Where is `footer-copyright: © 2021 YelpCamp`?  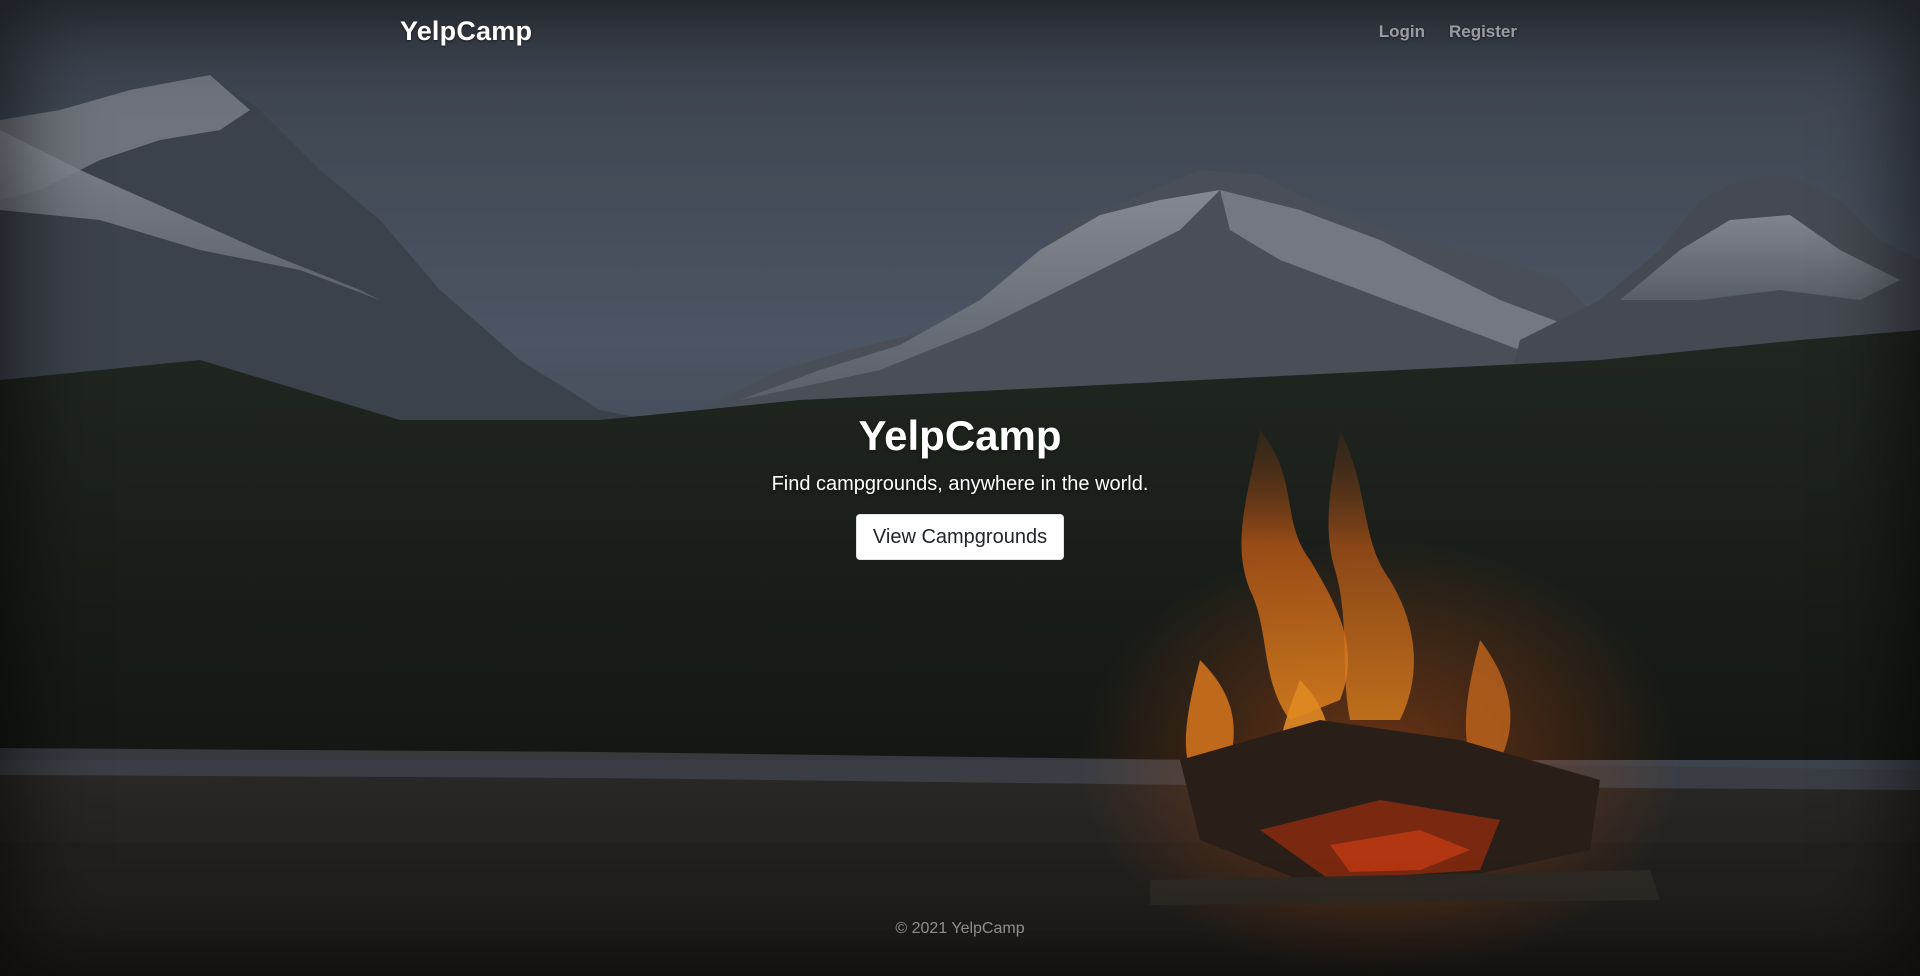
footer-copyright: © 2021 YelpCamp is located at coordinates (960, 928).